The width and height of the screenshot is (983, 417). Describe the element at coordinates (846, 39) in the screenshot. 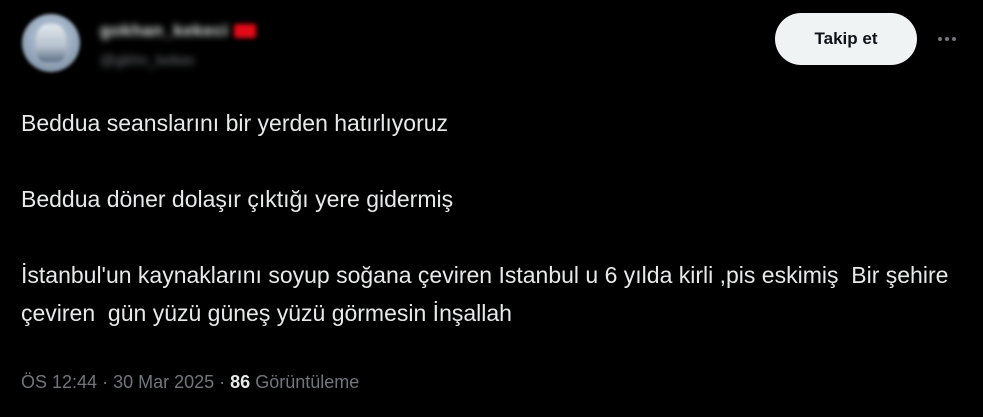

I see `follow-button: Takip et` at that location.